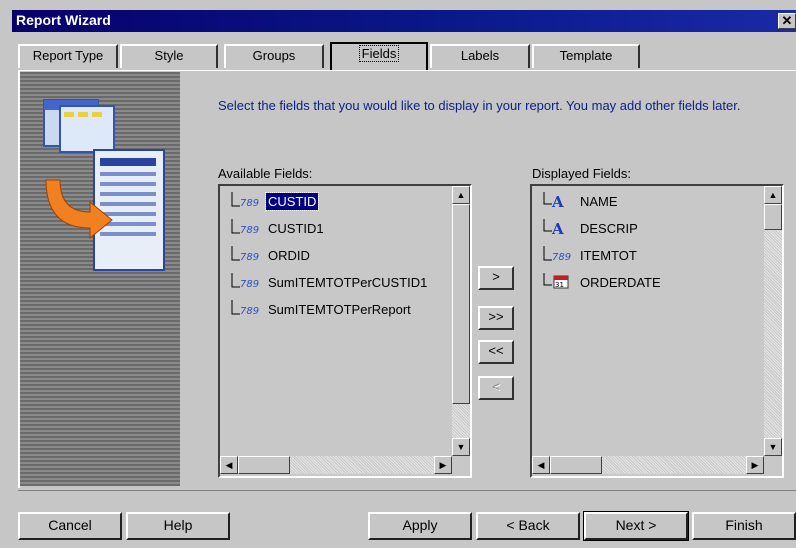 The width and height of the screenshot is (796, 548). Describe the element at coordinates (496, 278) in the screenshot. I see `add-field-button: >` at that location.